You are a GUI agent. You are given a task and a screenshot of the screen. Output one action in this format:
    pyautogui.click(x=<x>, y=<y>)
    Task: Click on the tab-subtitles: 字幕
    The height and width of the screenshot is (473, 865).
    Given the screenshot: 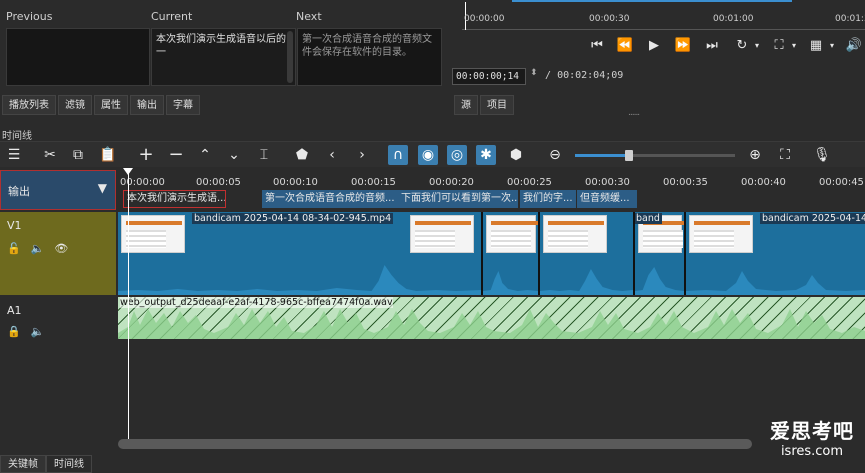 What is the action you would take?
    pyautogui.click(x=183, y=105)
    